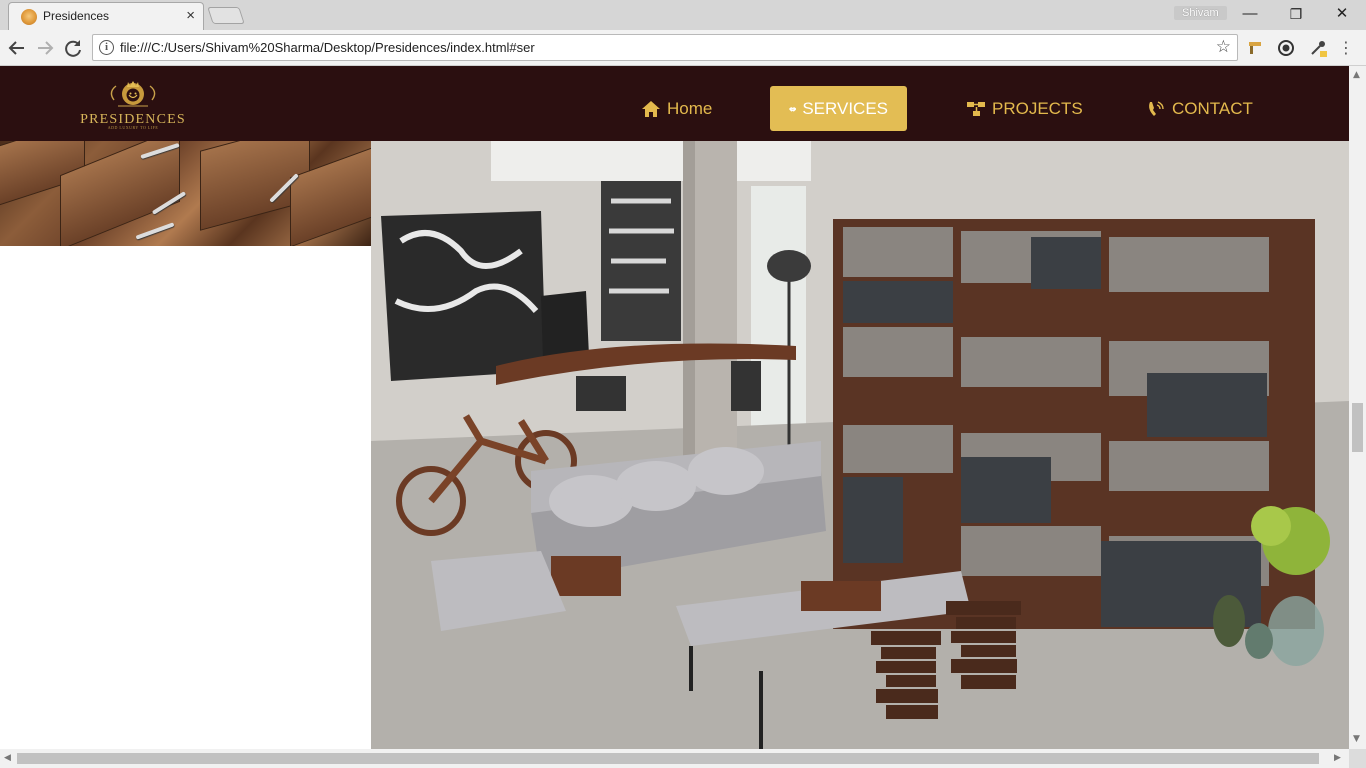 The width and height of the screenshot is (1366, 768). What do you see at coordinates (1286, 48) in the screenshot?
I see `extension-record-icon` at bounding box center [1286, 48].